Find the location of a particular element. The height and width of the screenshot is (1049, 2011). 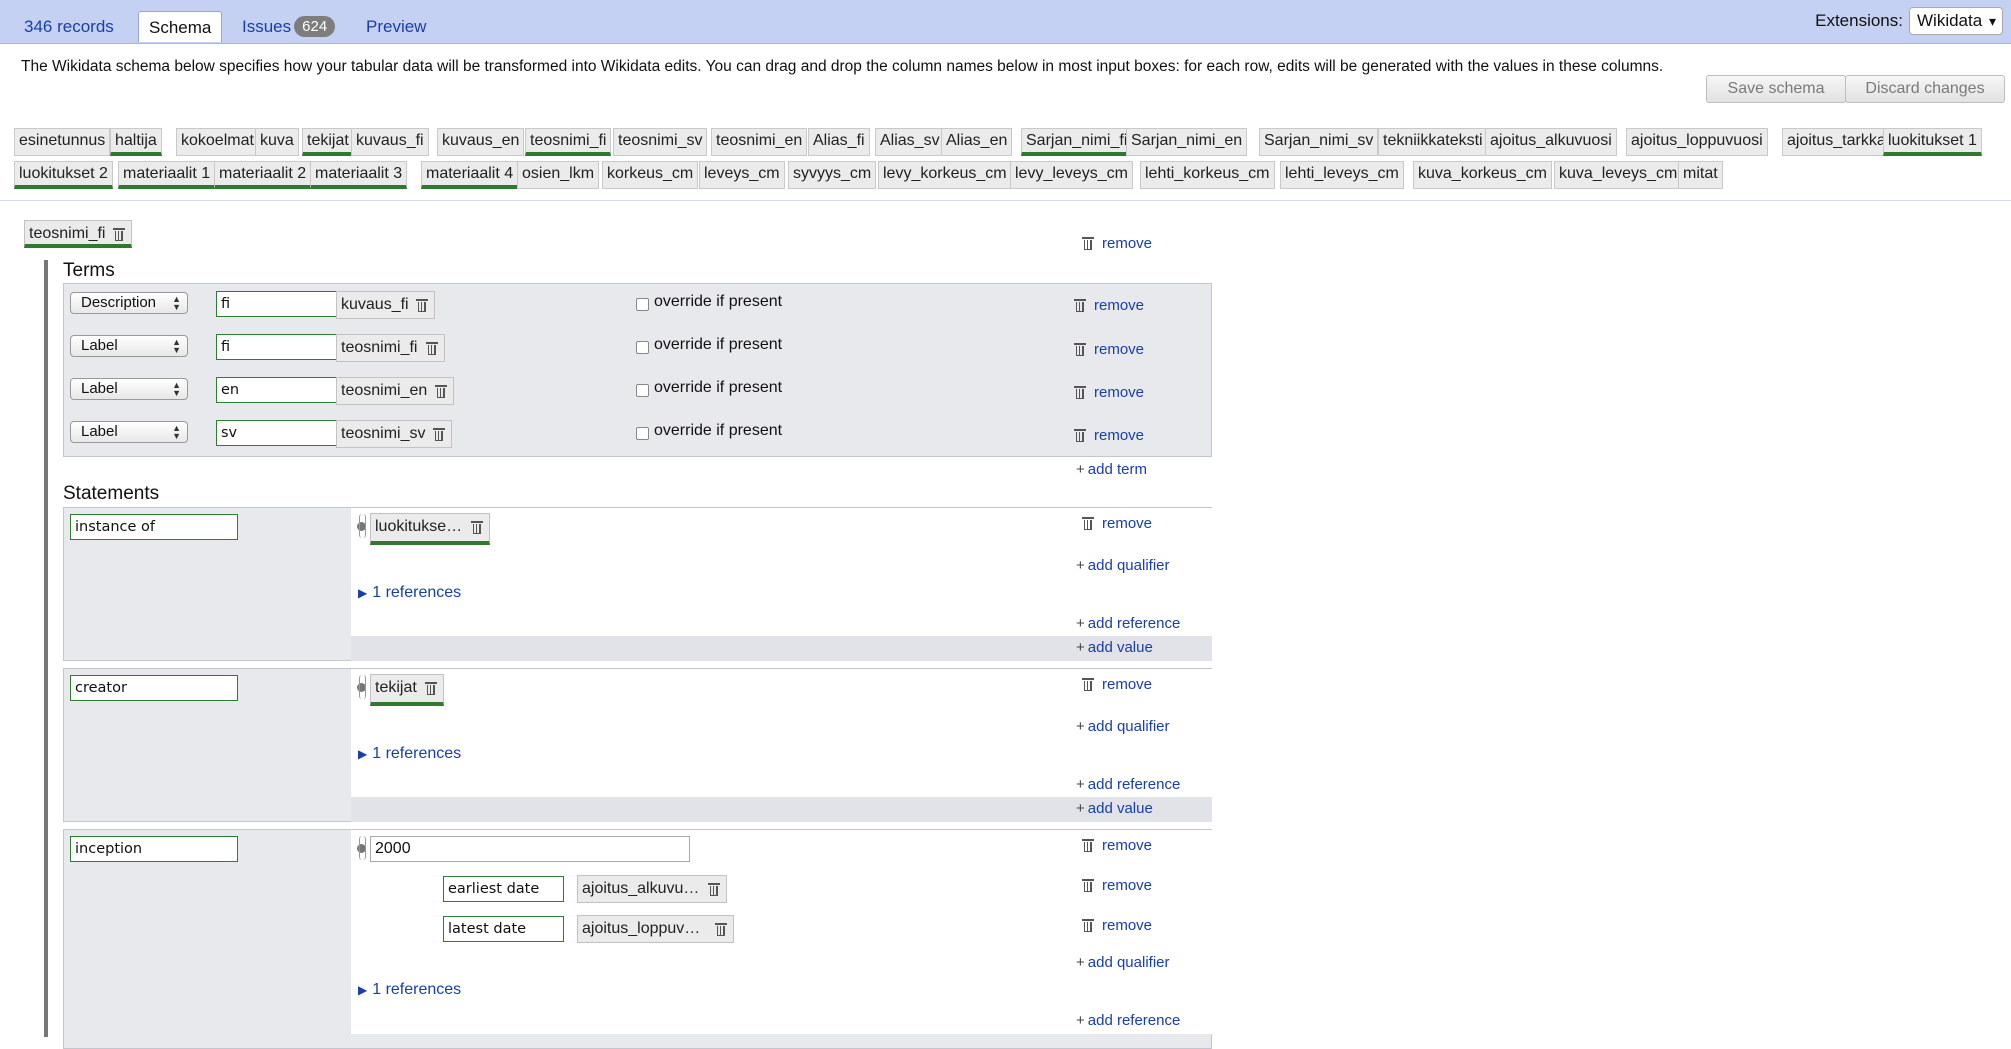

column-chip: levy_korkeus_cm is located at coordinates (945, 175).